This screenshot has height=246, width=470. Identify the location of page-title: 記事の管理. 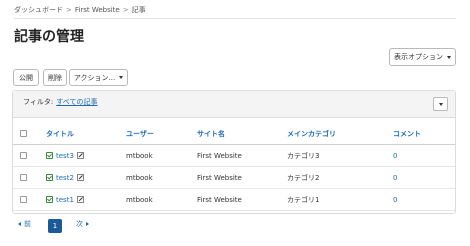
(49, 37).